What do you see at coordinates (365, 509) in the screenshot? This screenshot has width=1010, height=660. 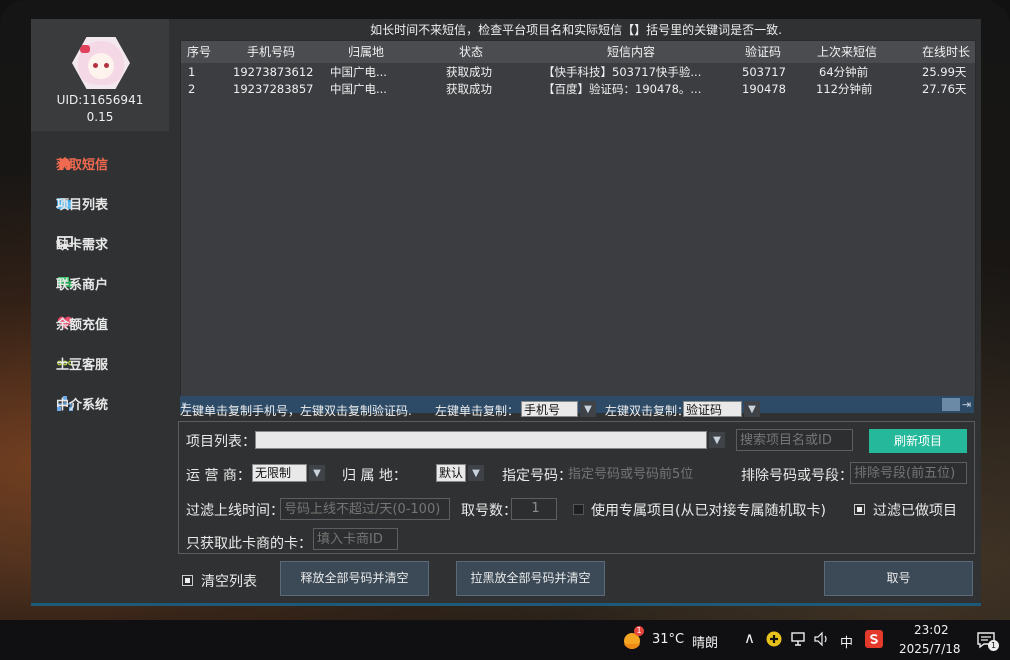 I see `online-filter-input` at bounding box center [365, 509].